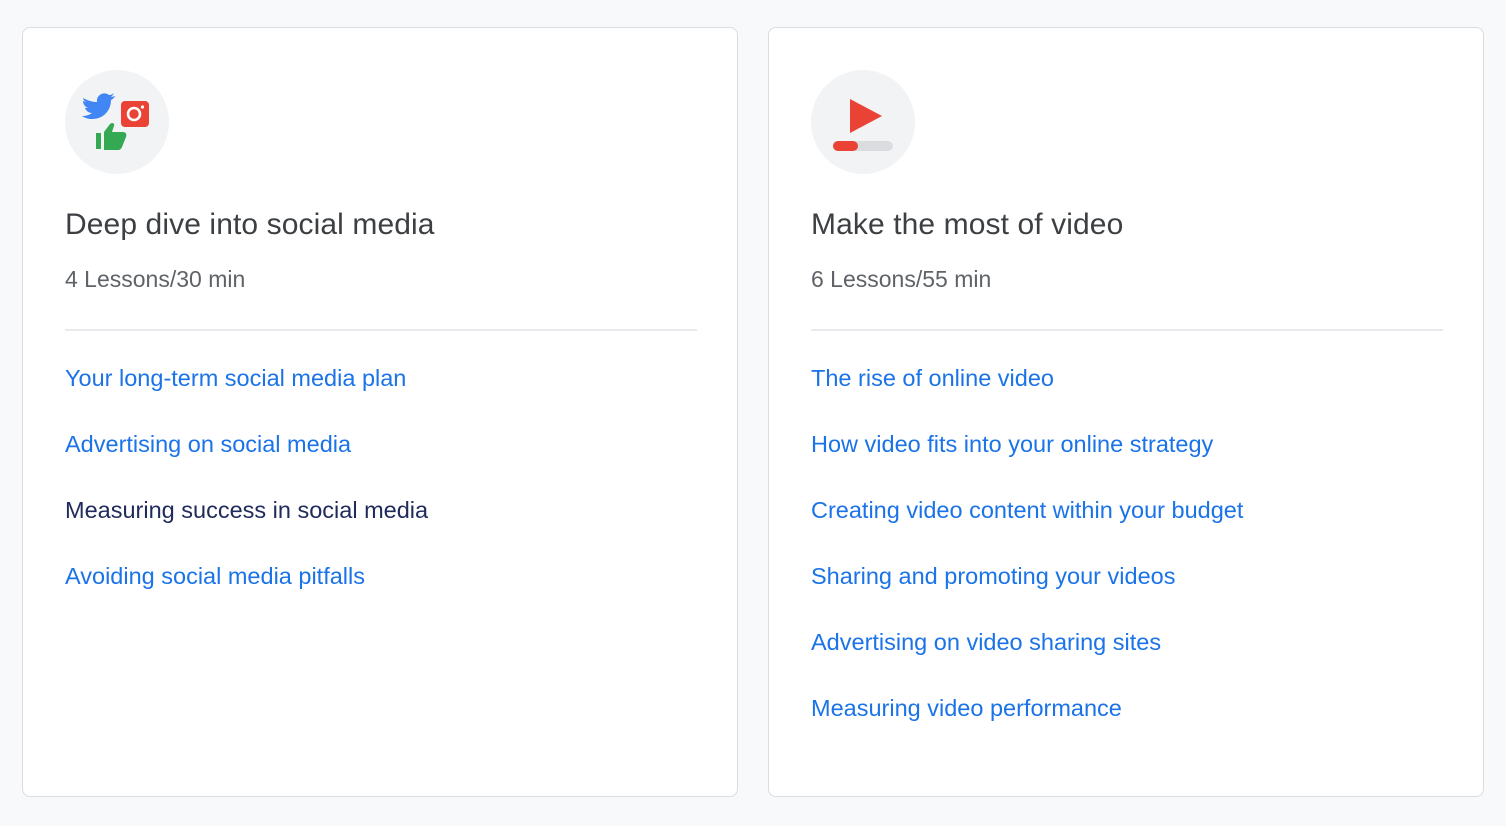 The image size is (1506, 826). Describe the element at coordinates (967, 224) in the screenshot. I see `course-title: Make the most of video` at that location.